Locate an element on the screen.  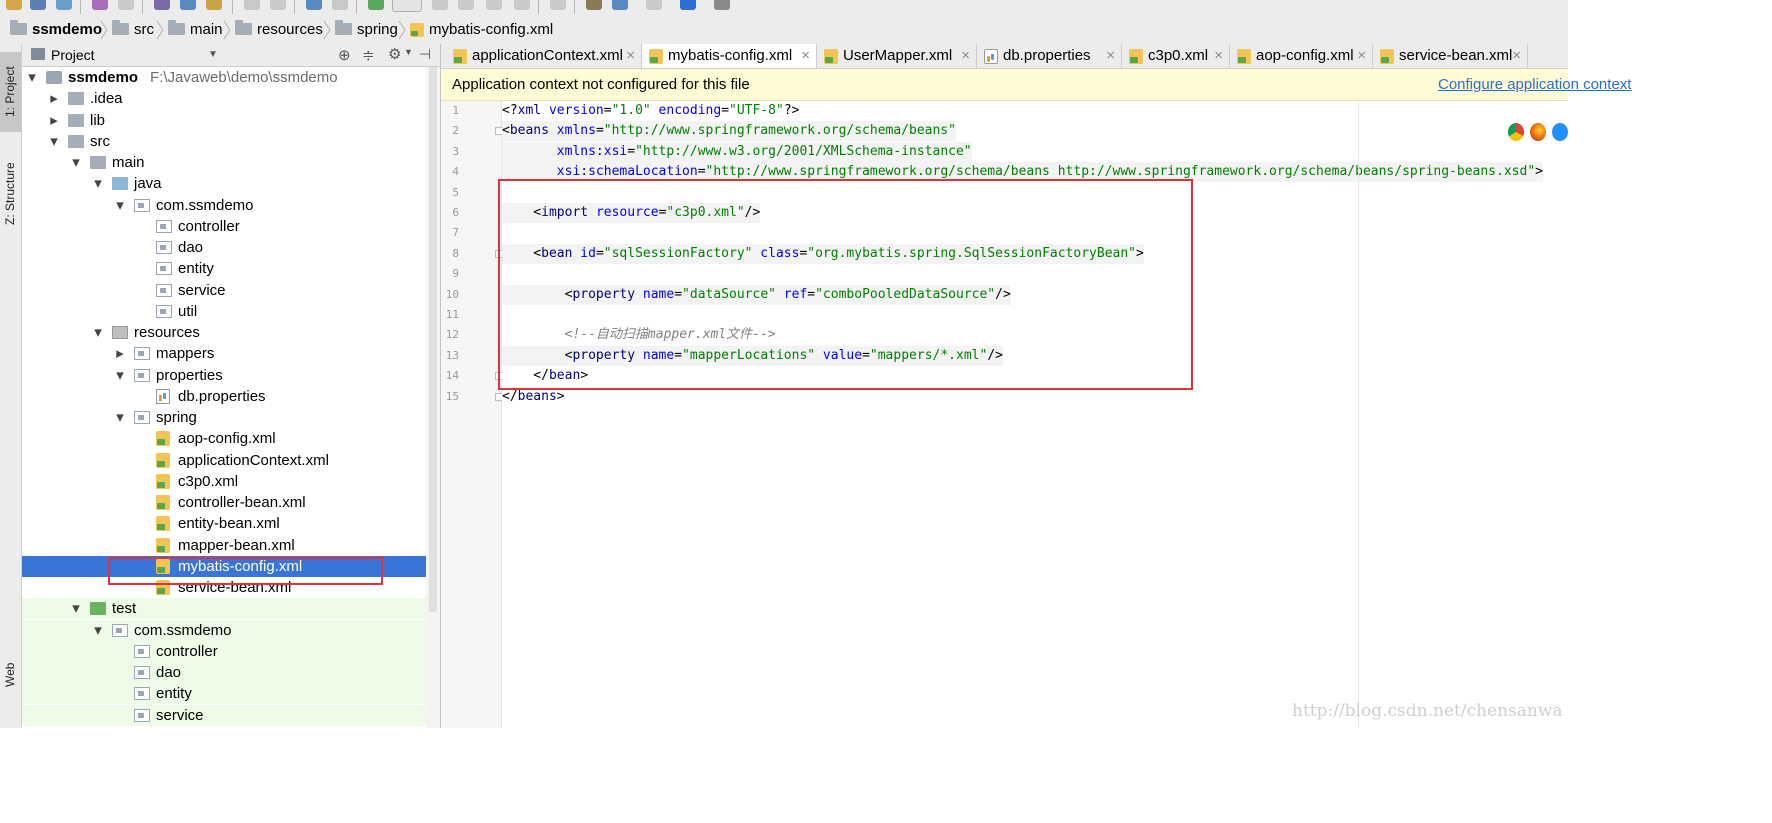
project-tree-scrollbar is located at coordinates (433, 397).